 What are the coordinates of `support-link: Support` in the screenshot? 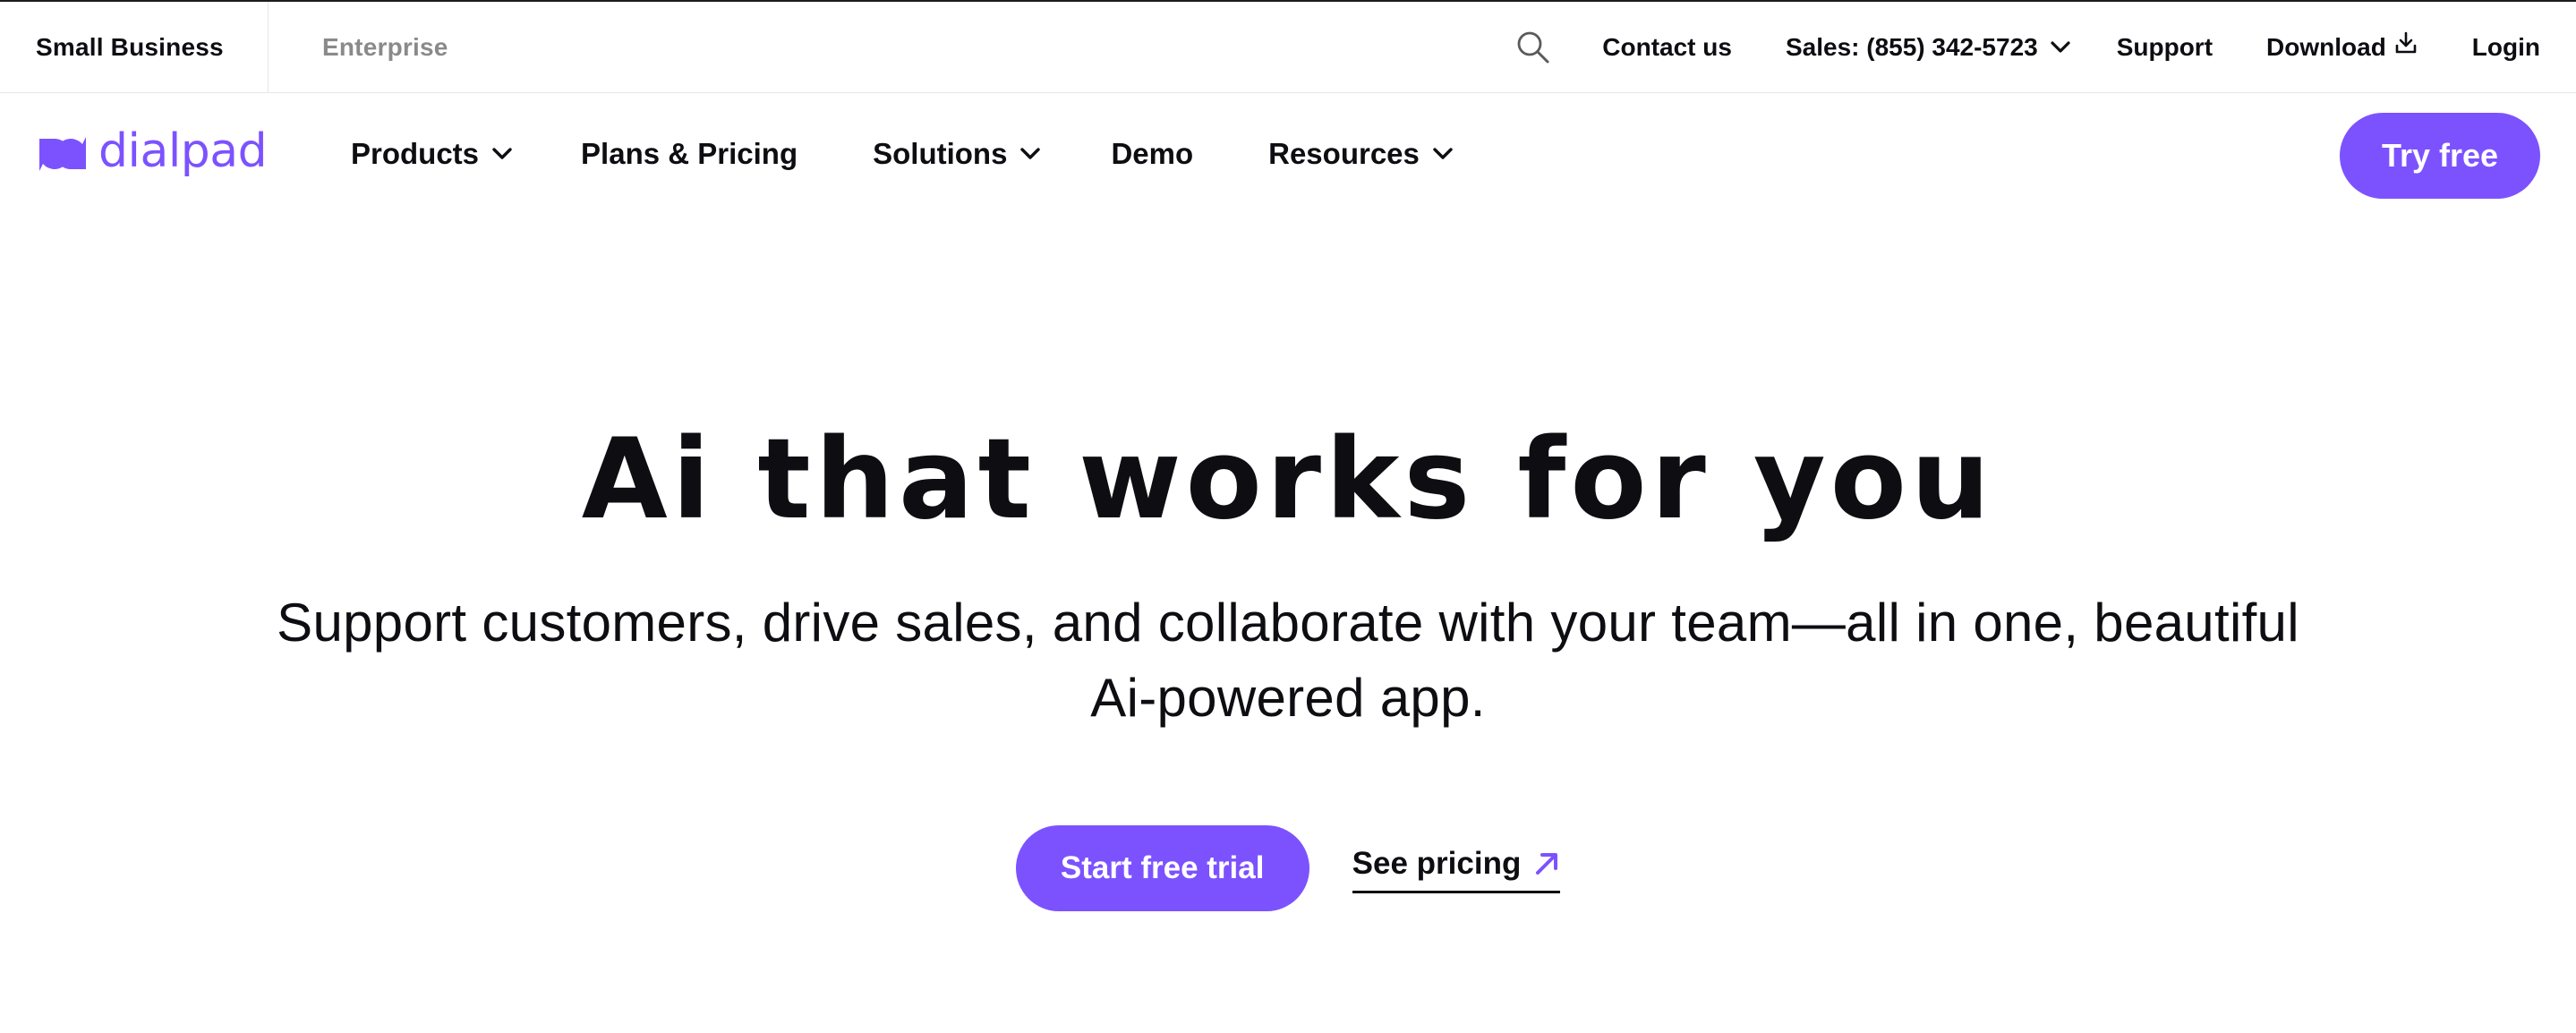 It's located at (2165, 47).